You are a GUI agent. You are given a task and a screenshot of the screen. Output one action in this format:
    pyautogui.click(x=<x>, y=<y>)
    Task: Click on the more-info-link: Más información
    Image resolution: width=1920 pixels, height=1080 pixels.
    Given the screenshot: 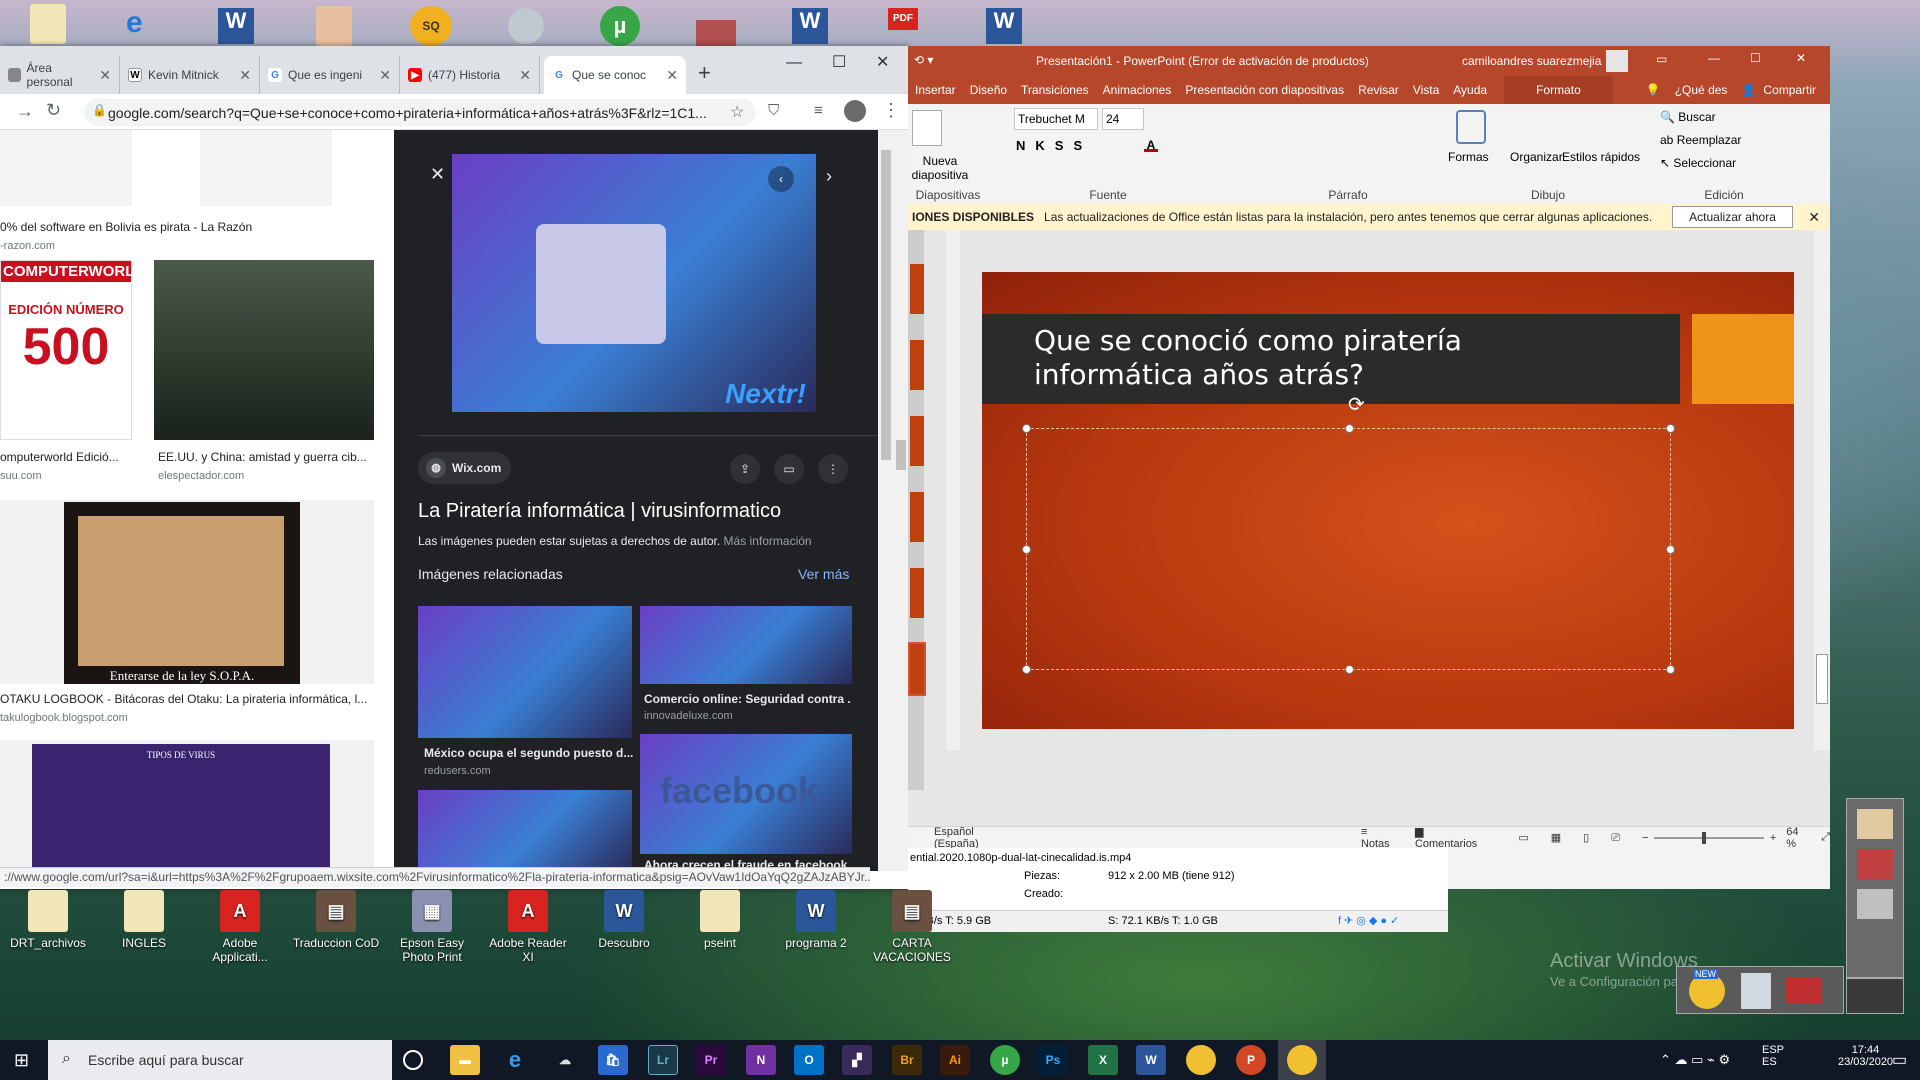 What is the action you would take?
    pyautogui.click(x=768, y=541)
    